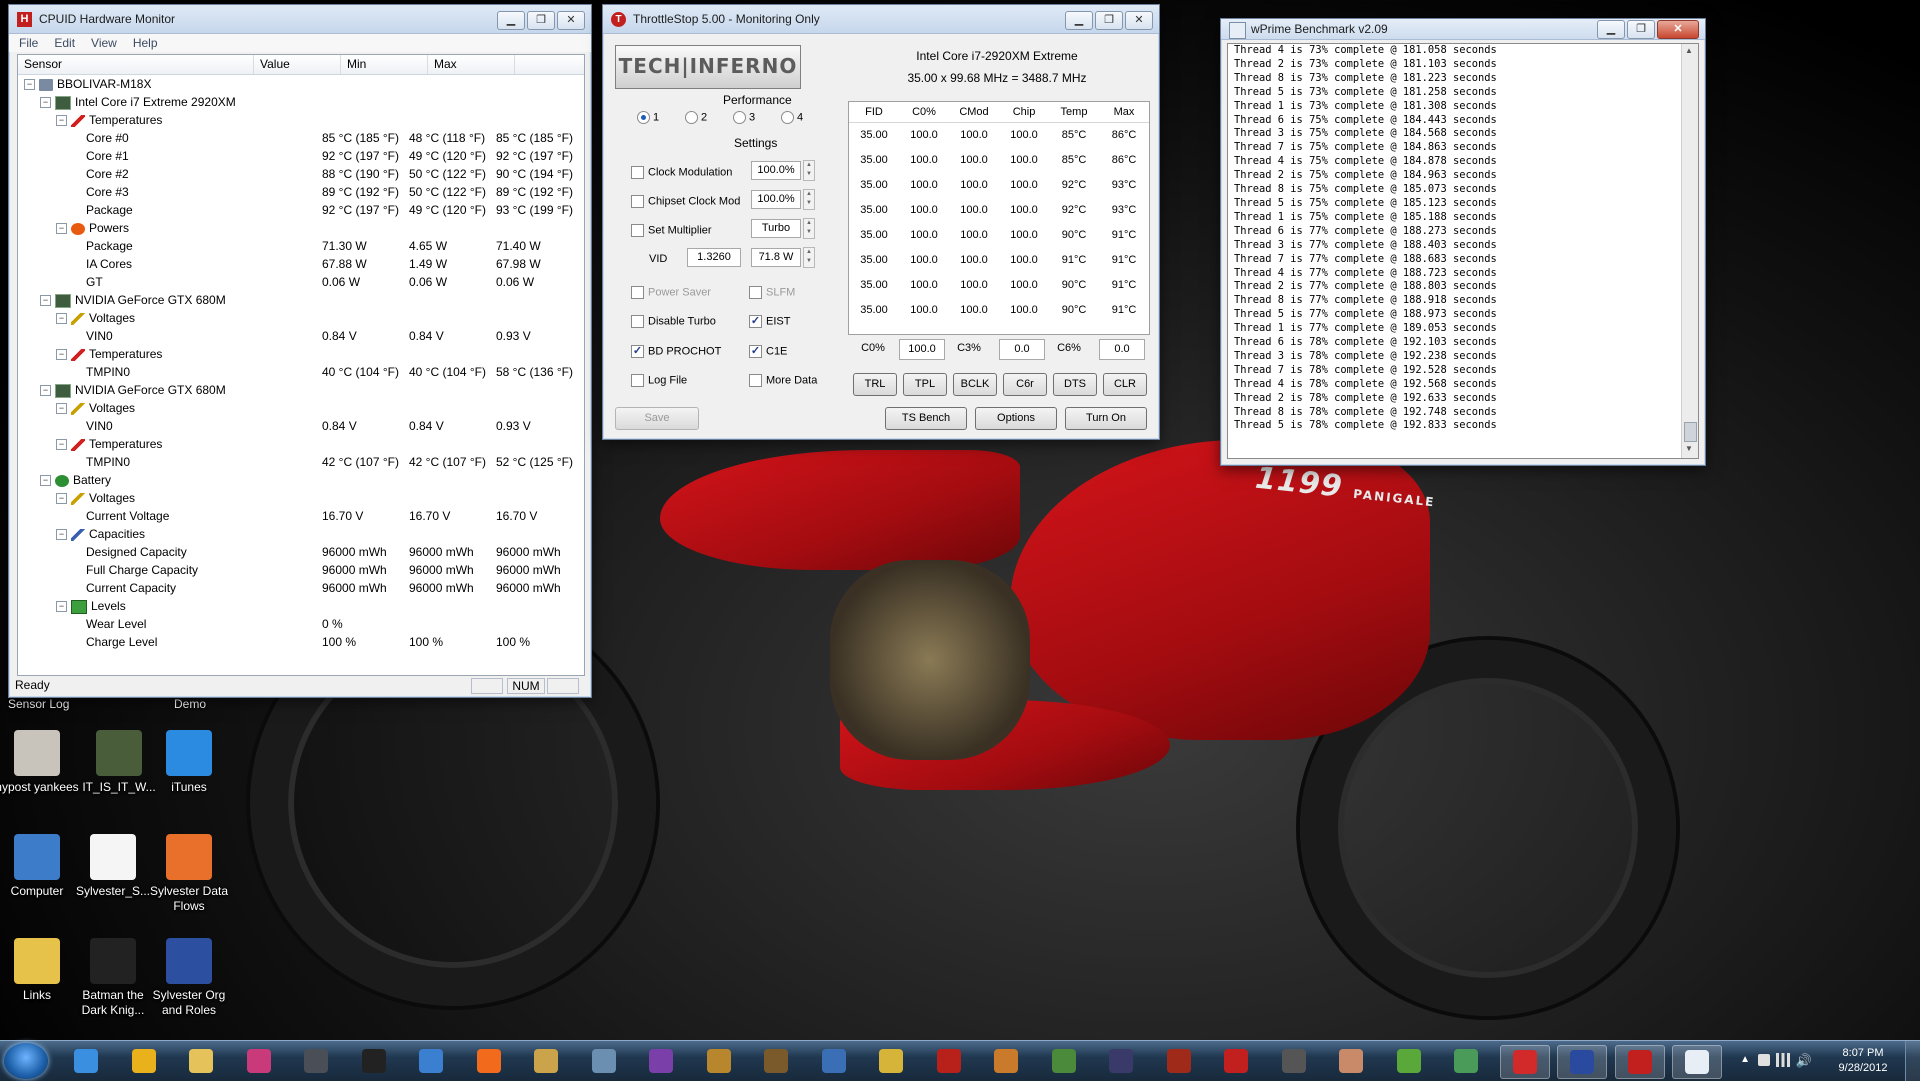  What do you see at coordinates (301, 624) in the screenshot?
I see `sensor-row: Wear Level 0 %` at bounding box center [301, 624].